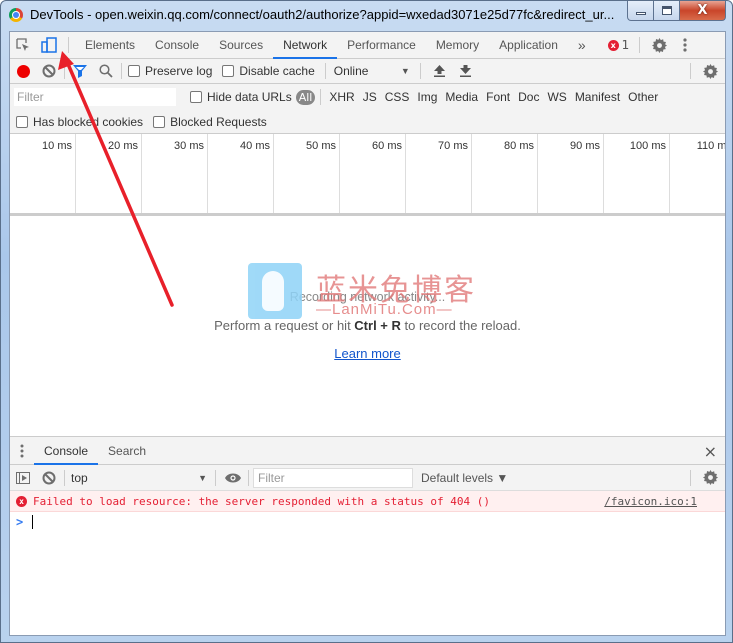 This screenshot has width=733, height=643. Describe the element at coordinates (95, 97) in the screenshot. I see `network-filter-input` at that location.